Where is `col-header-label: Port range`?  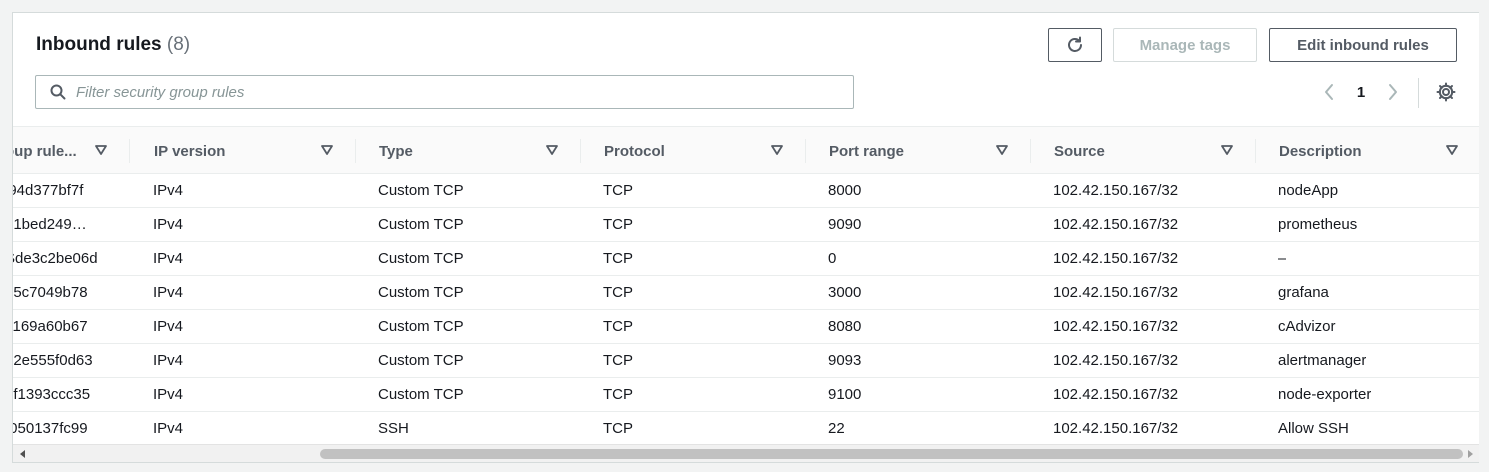 col-header-label: Port range is located at coordinates (867, 151).